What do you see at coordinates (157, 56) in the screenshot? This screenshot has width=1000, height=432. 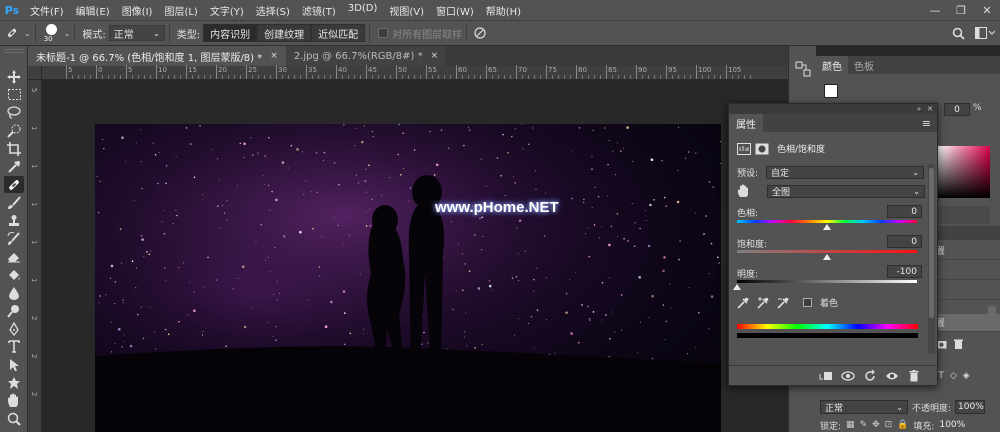 I see `document-tab-untitled: 未标题-1 @ 66.7% (色相/饱和度 1, 图层蒙版/8) * ×` at bounding box center [157, 56].